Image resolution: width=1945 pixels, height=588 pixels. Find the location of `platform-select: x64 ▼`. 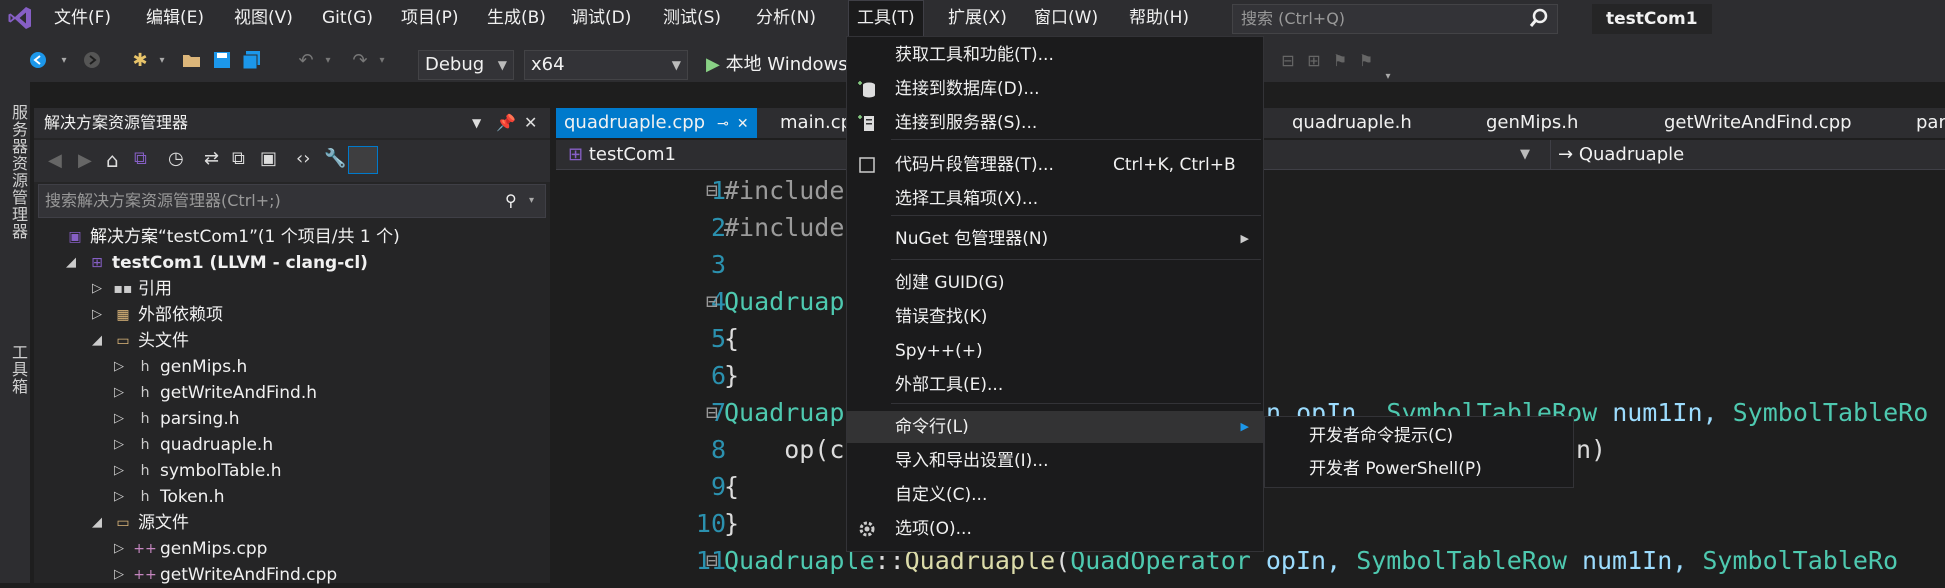

platform-select: x64 ▼ is located at coordinates (606, 65).